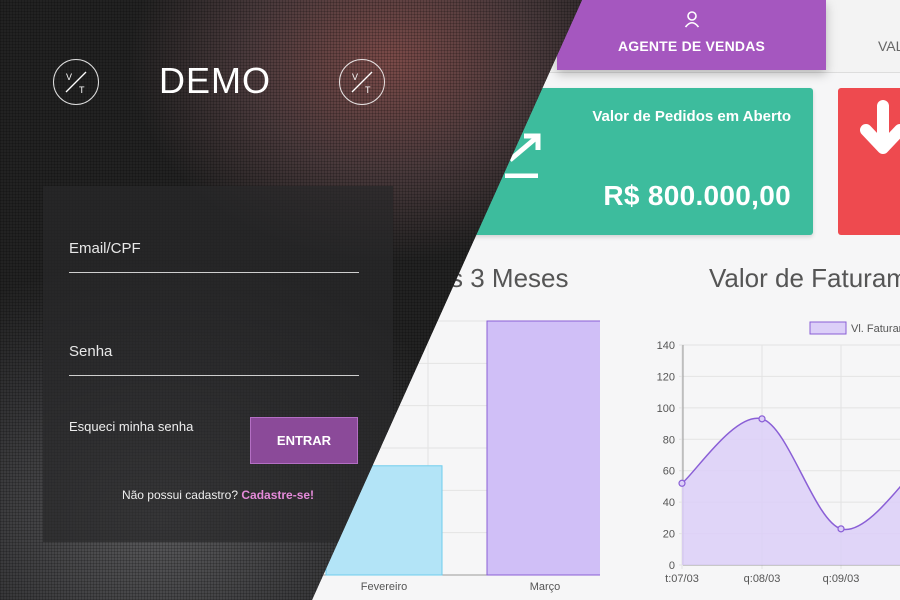  What do you see at coordinates (682, 579) in the screenshot?
I see `x-tick-label: t:07/03` at bounding box center [682, 579].